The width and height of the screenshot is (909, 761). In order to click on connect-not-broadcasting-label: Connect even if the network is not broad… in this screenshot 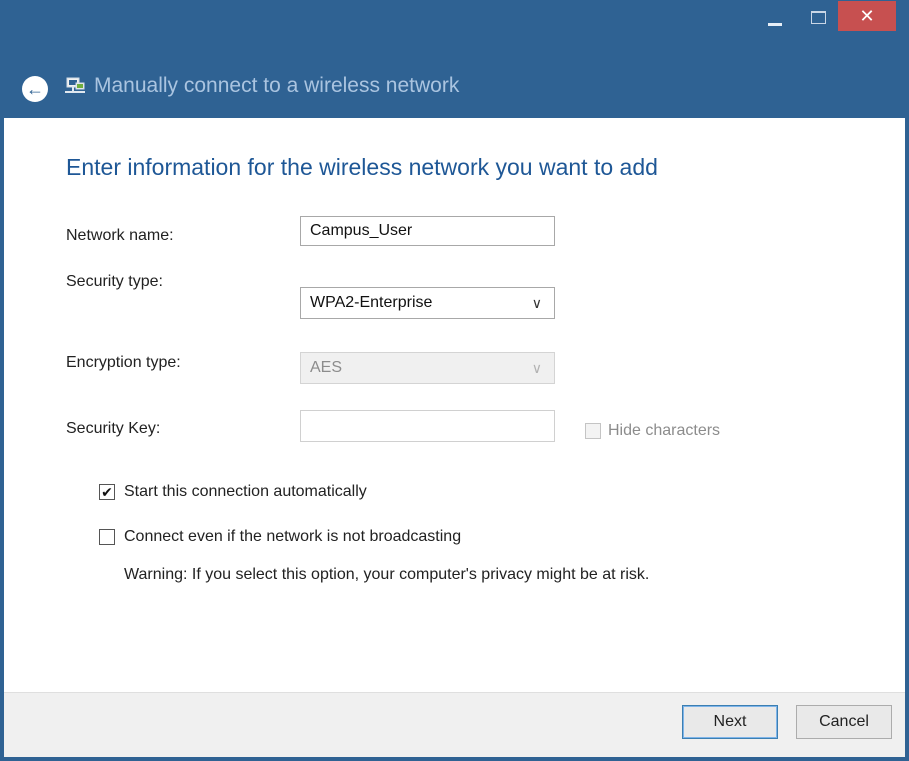, I will do `click(292, 537)`.